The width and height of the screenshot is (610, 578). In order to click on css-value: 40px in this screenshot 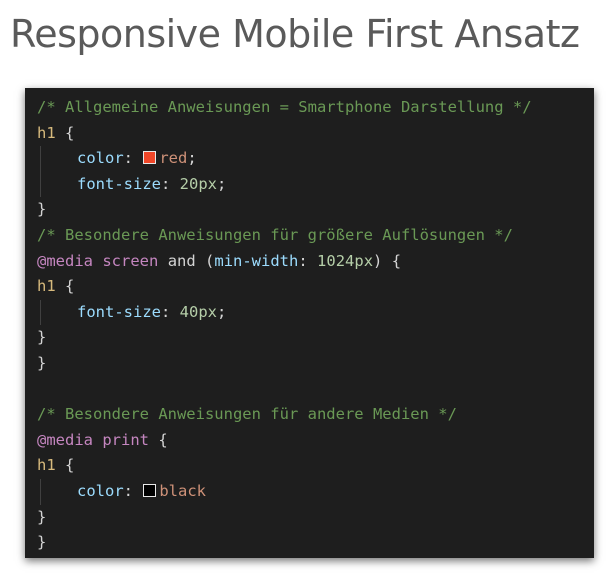, I will do `click(198, 311)`.